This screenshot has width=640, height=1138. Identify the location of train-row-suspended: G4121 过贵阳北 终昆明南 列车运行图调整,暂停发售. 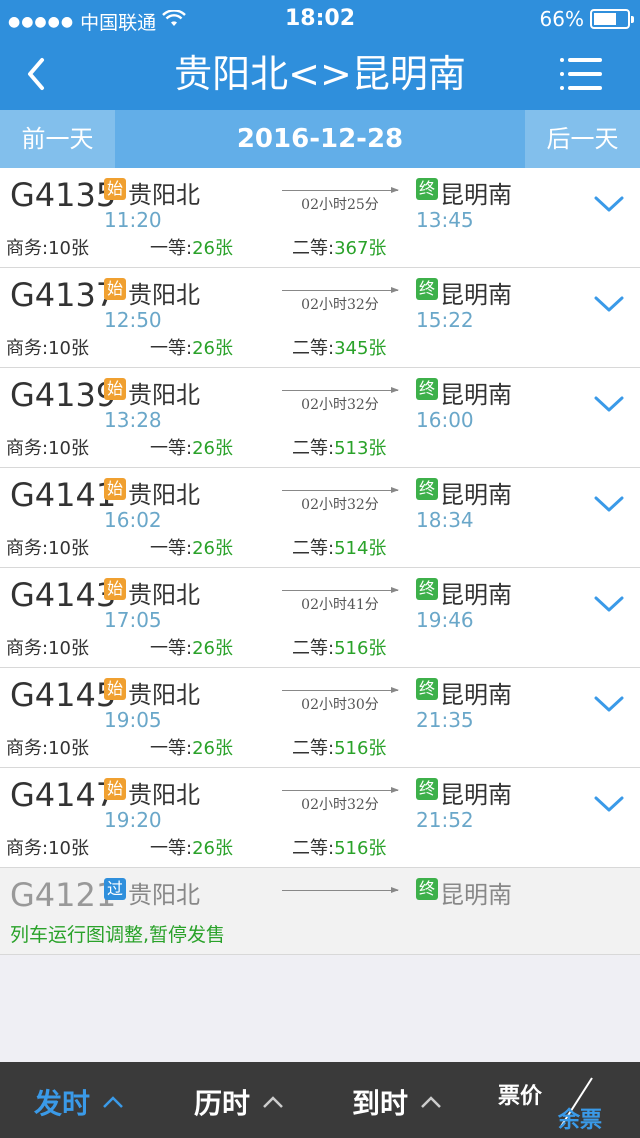
(320, 911).